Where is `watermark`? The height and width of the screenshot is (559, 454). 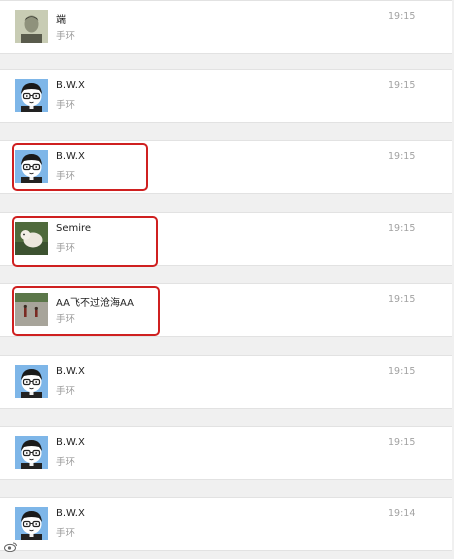 watermark is located at coordinates (11, 548).